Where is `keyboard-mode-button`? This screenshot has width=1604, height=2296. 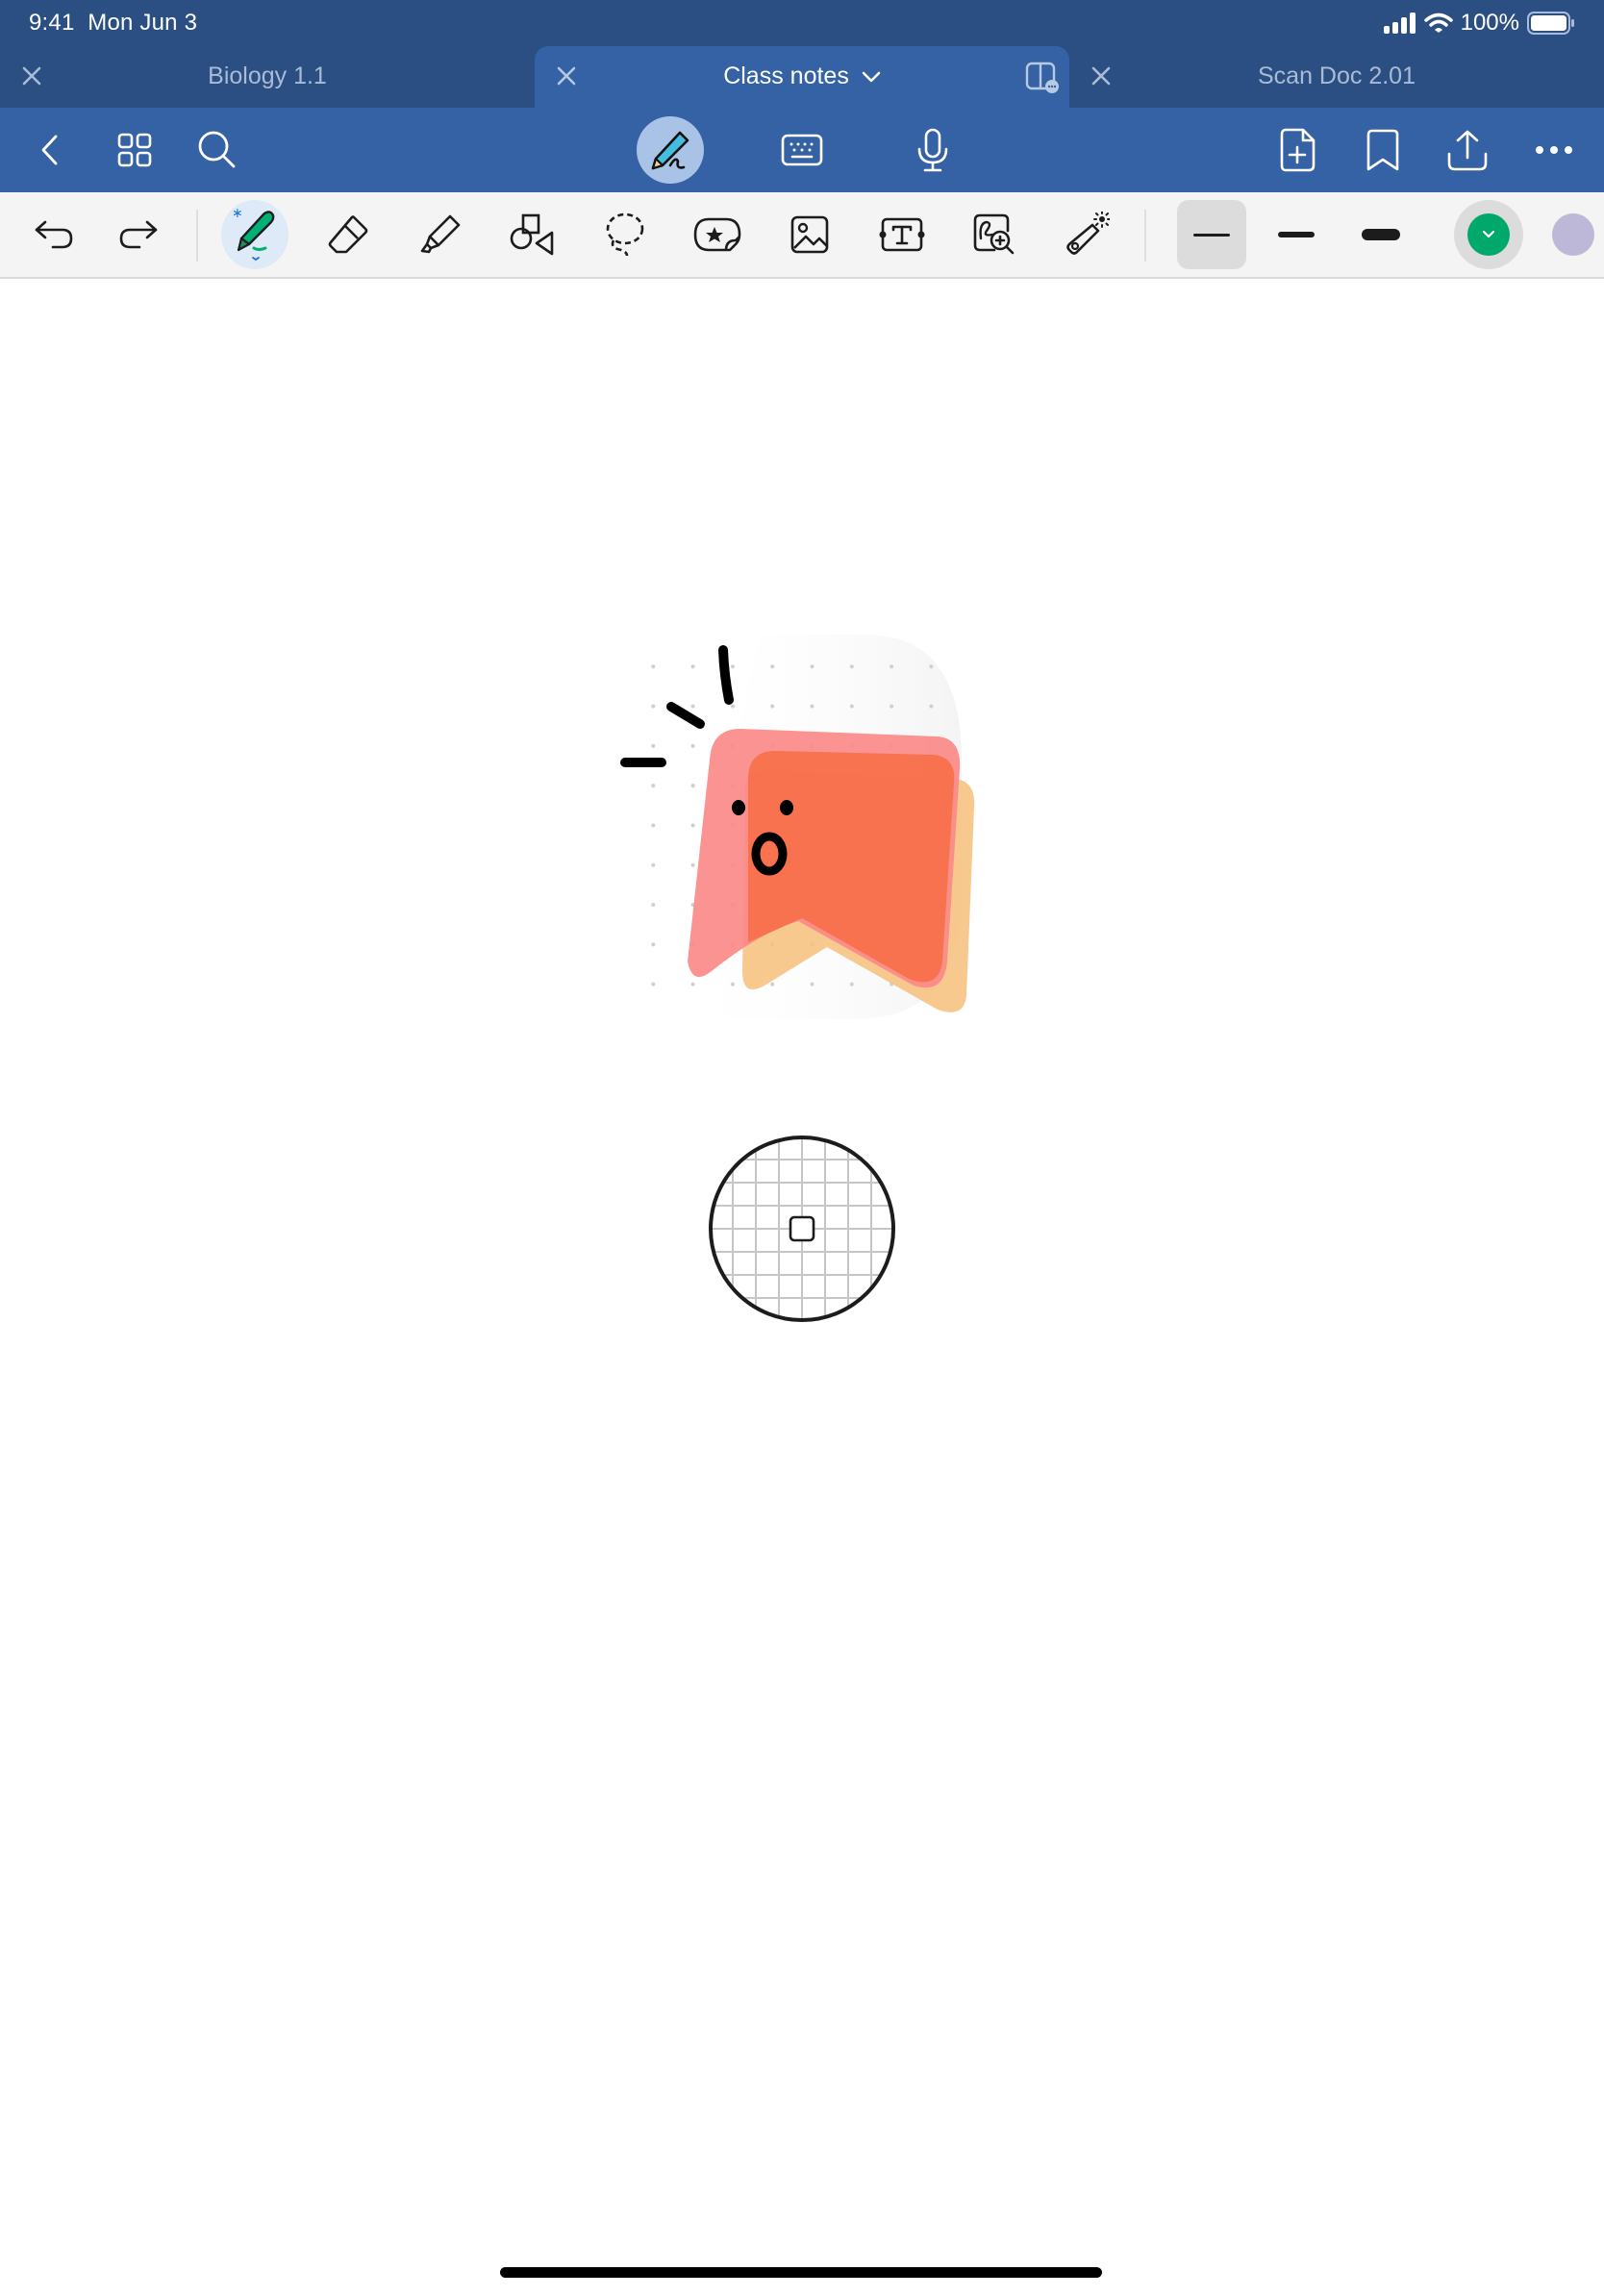
keyboard-mode-button is located at coordinates (802, 150).